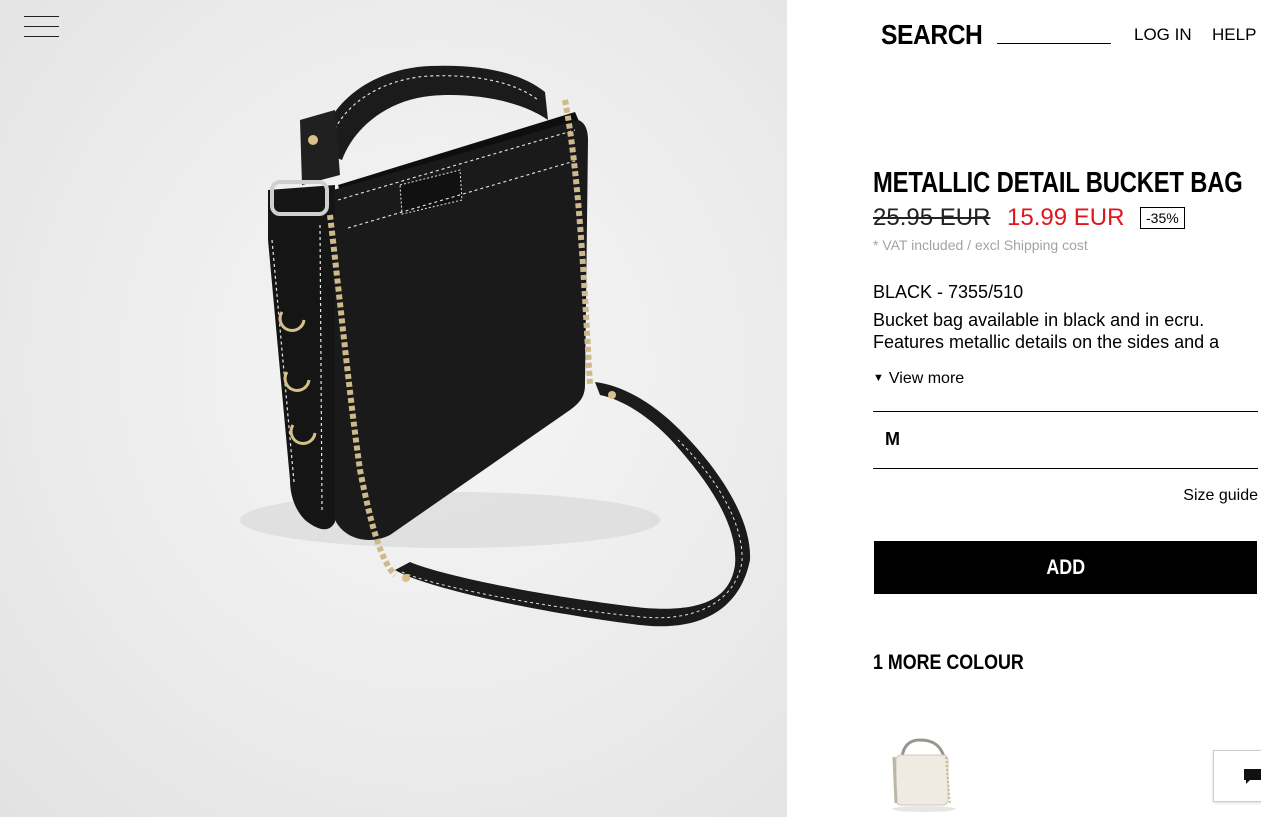 The width and height of the screenshot is (1261, 820). Describe the element at coordinates (1054, 43) in the screenshot. I see `search-underline` at that location.